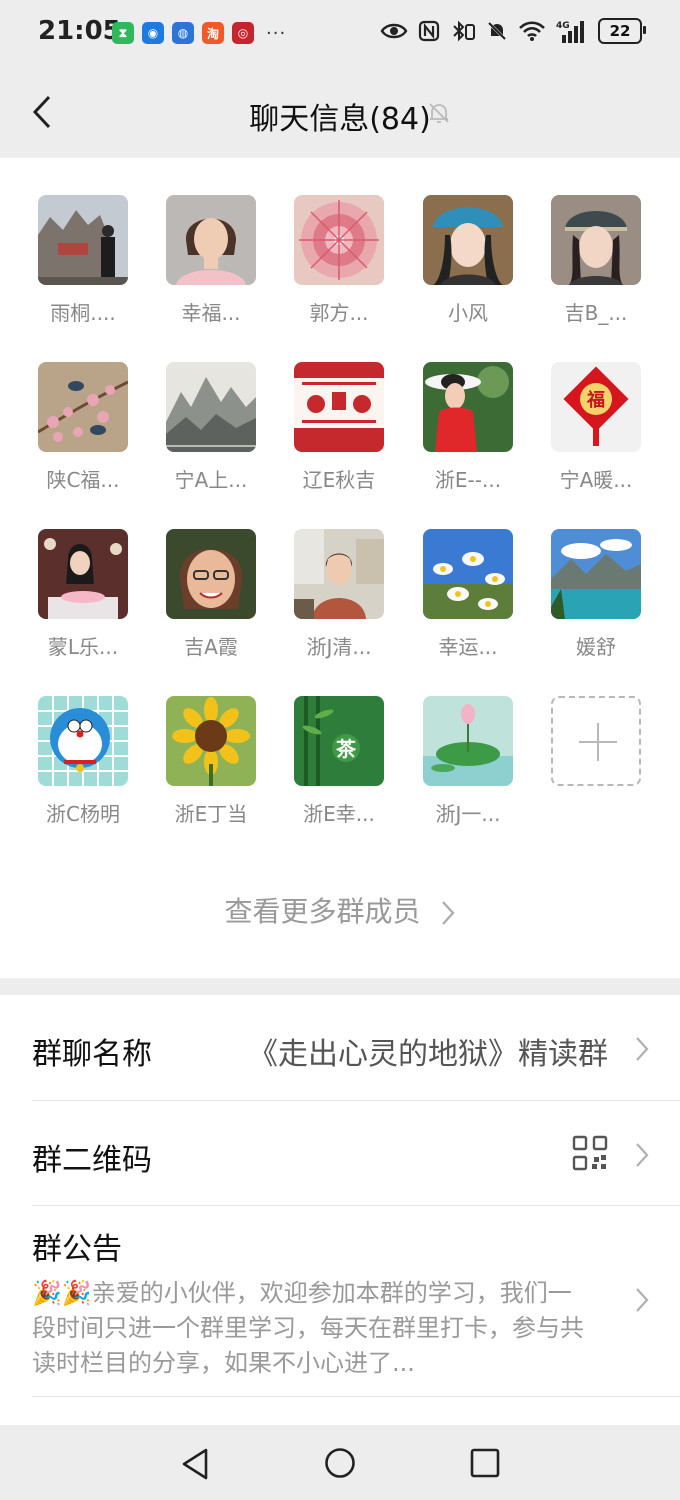 This screenshot has height=1500, width=680. I want to click on recents-square-icon, so click(485, 1463).